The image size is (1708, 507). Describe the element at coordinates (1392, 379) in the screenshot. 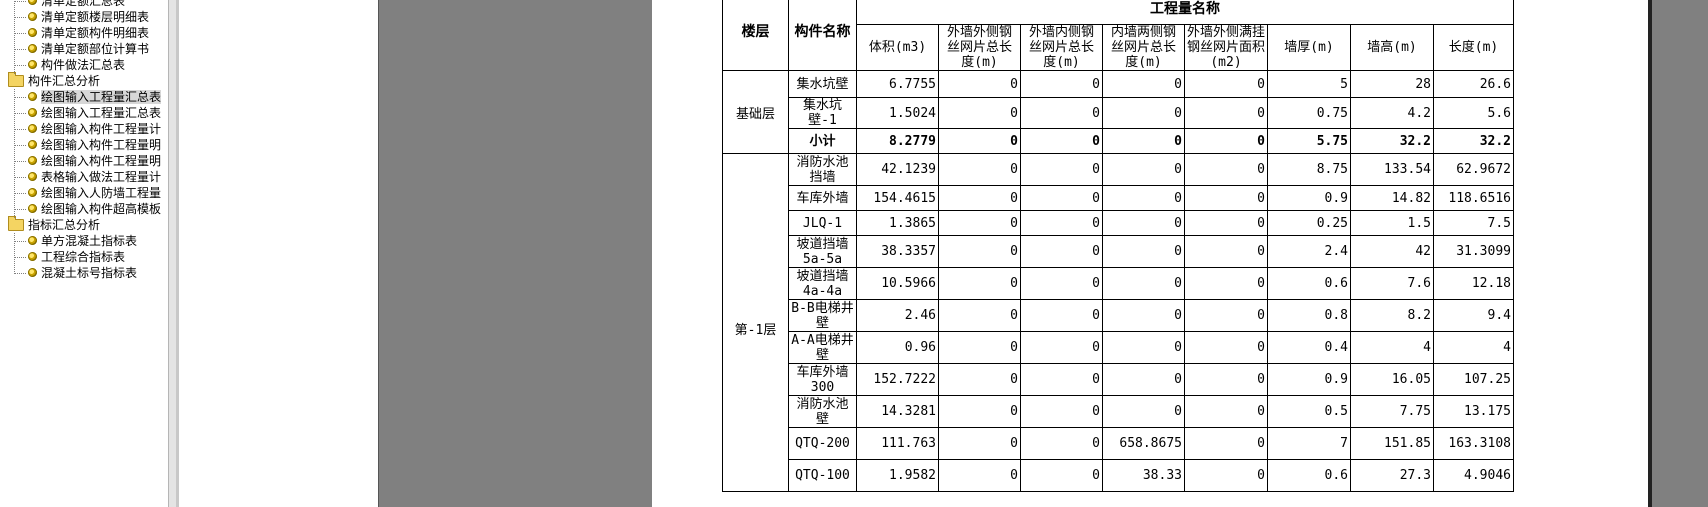

I see `value-cell: 16.05` at that location.